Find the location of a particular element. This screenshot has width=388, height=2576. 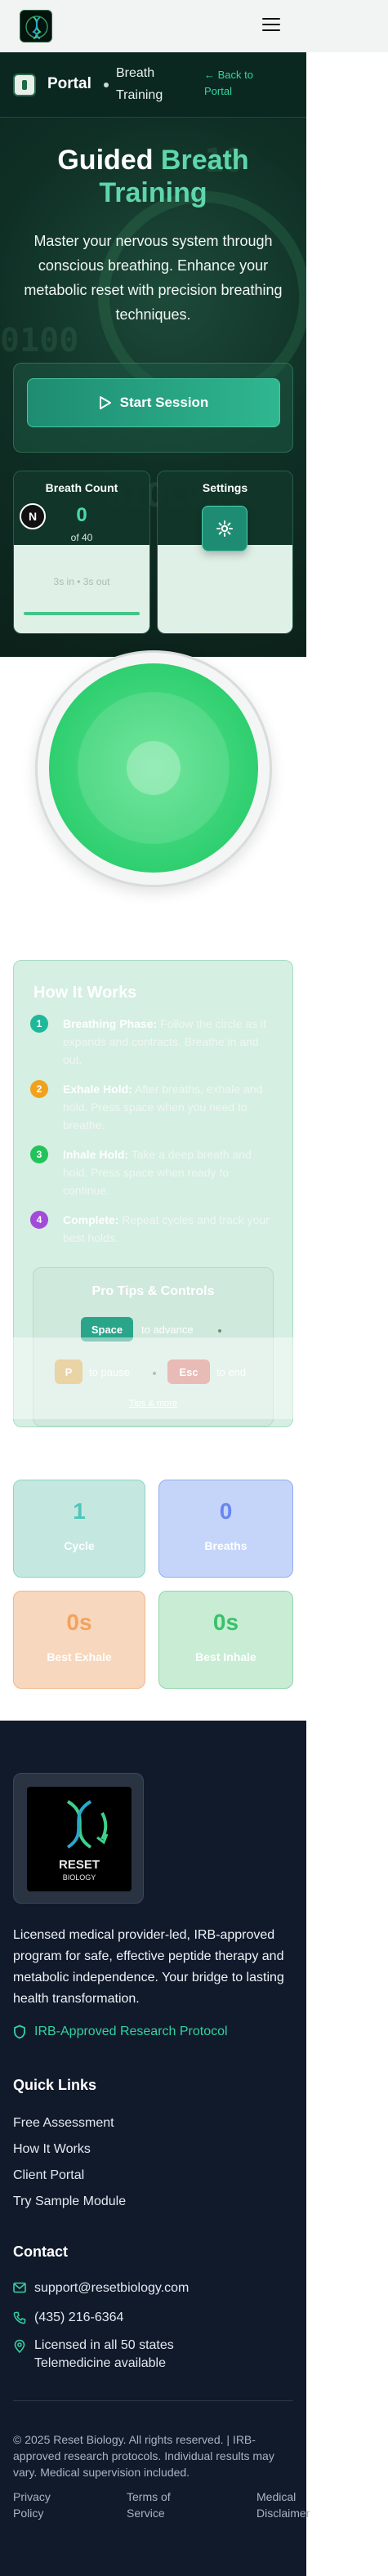

breath-count-total: of 40 is located at coordinates (82, 538).